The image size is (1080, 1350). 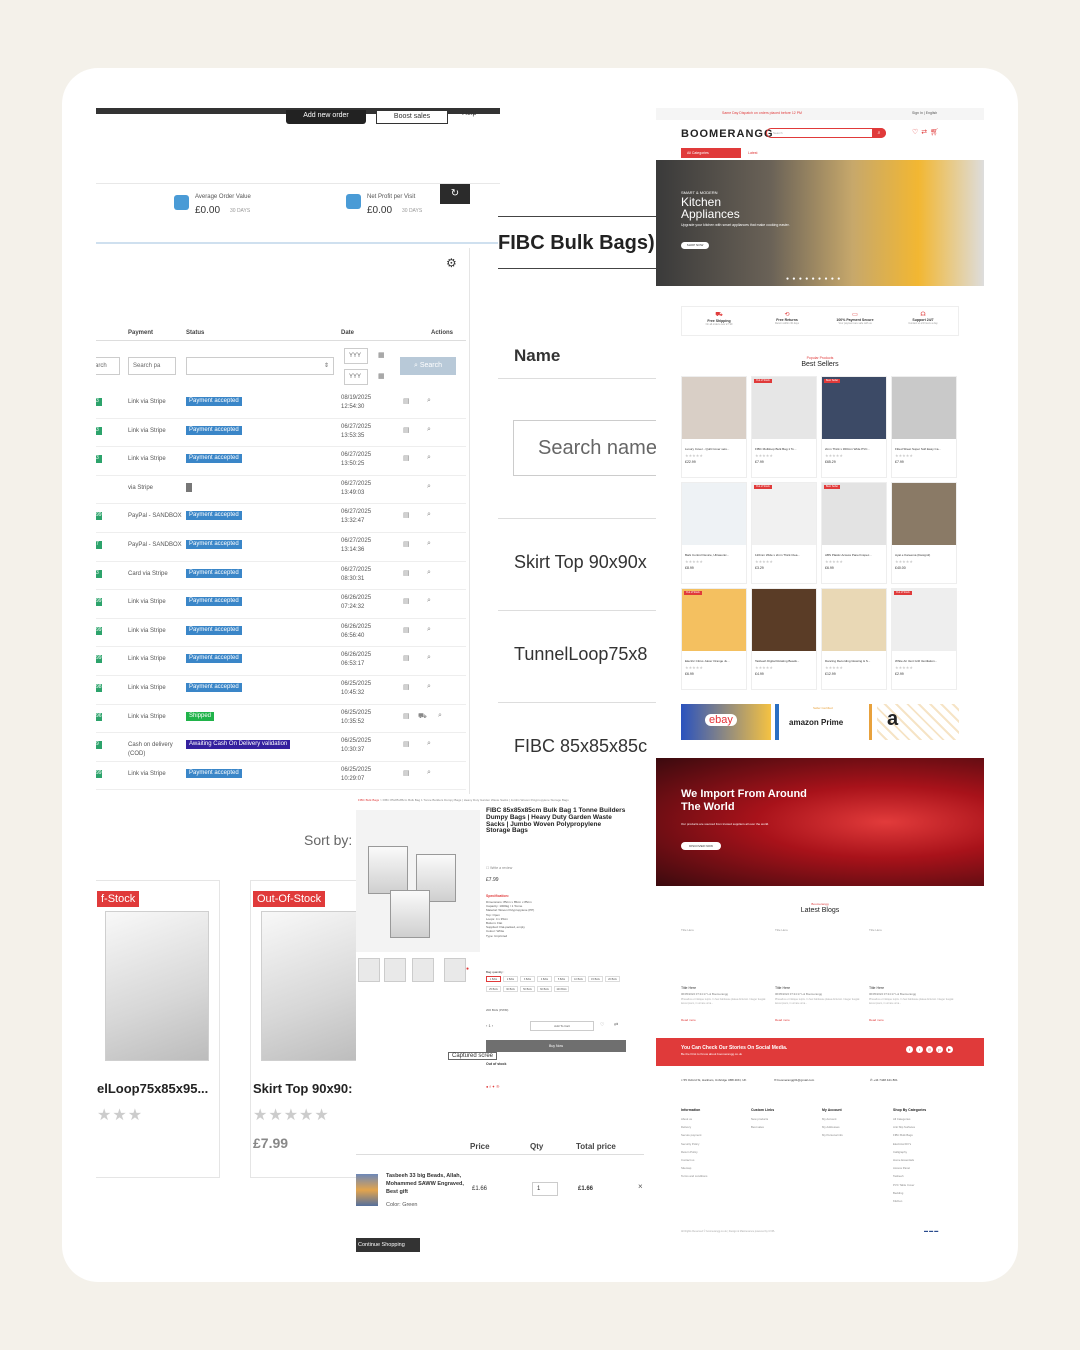 I want to click on column-status: Status, so click(x=195, y=333).